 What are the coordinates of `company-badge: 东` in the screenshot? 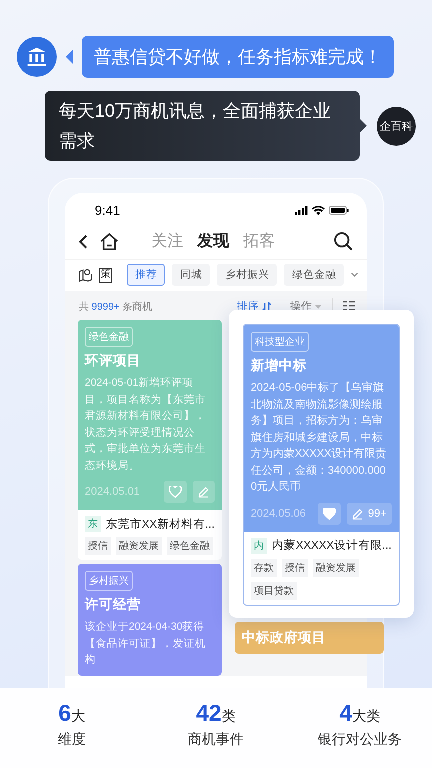 It's located at (93, 524).